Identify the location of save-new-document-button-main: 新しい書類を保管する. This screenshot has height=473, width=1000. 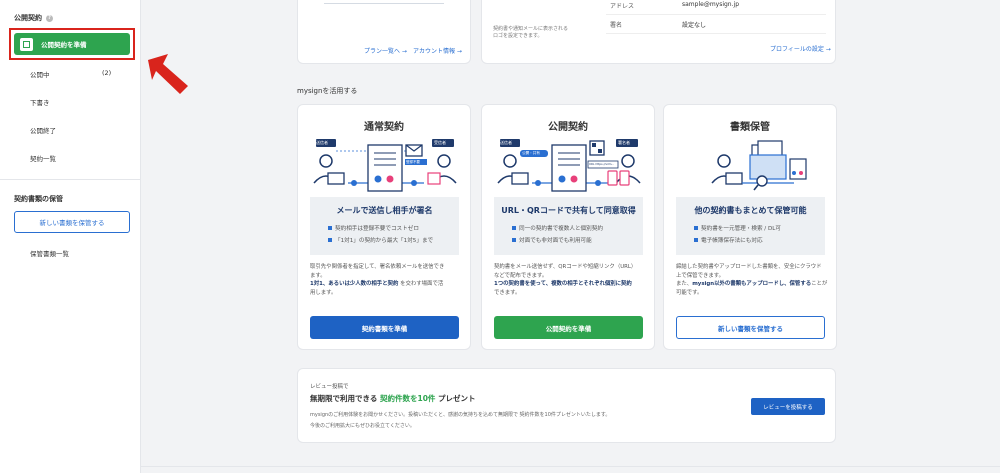
(750, 327).